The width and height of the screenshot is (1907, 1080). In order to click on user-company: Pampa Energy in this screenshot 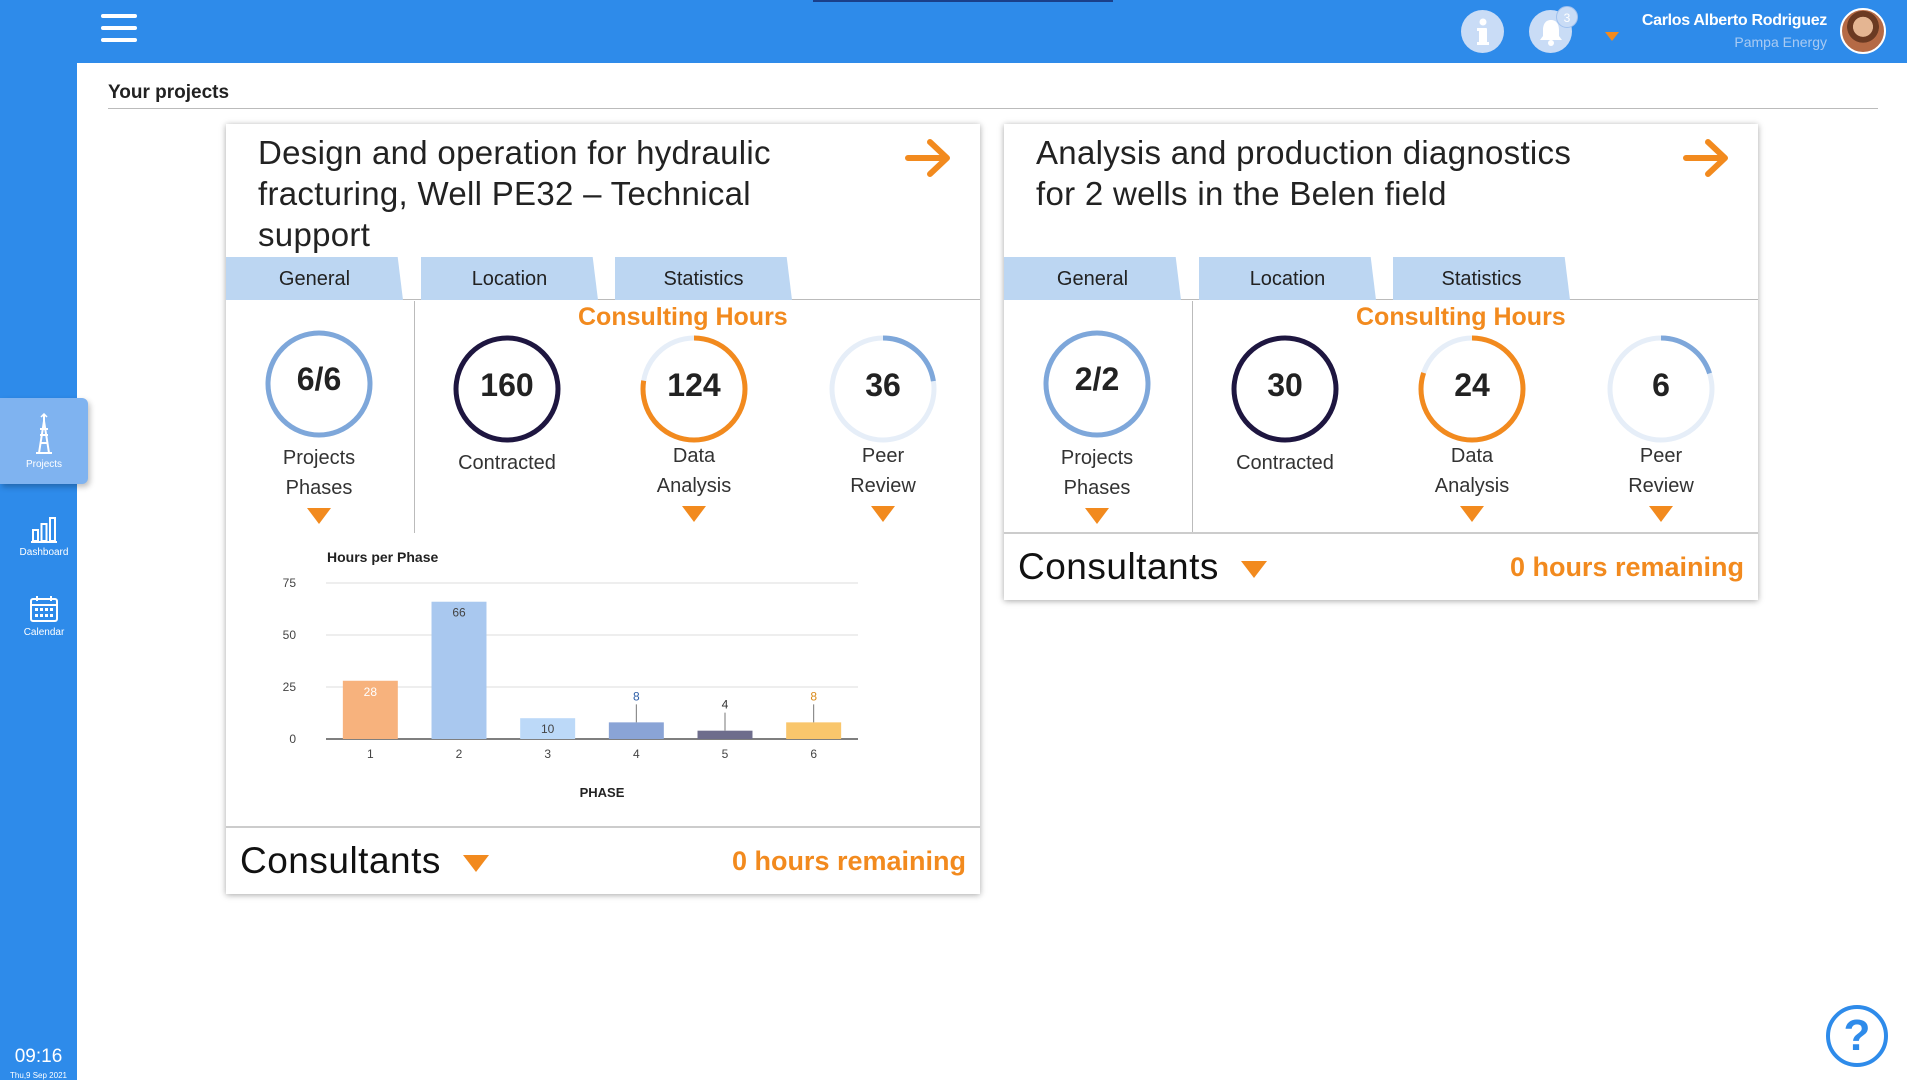, I will do `click(1780, 42)`.